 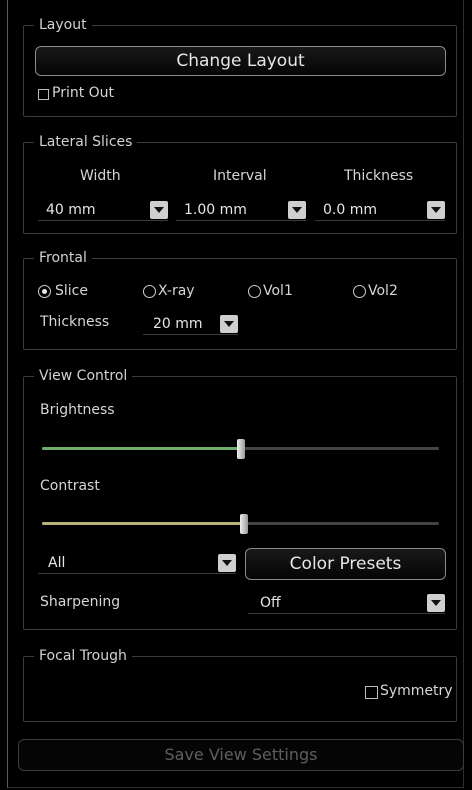 What do you see at coordinates (63, 258) in the screenshot?
I see `frontal-legend: Frontal` at bounding box center [63, 258].